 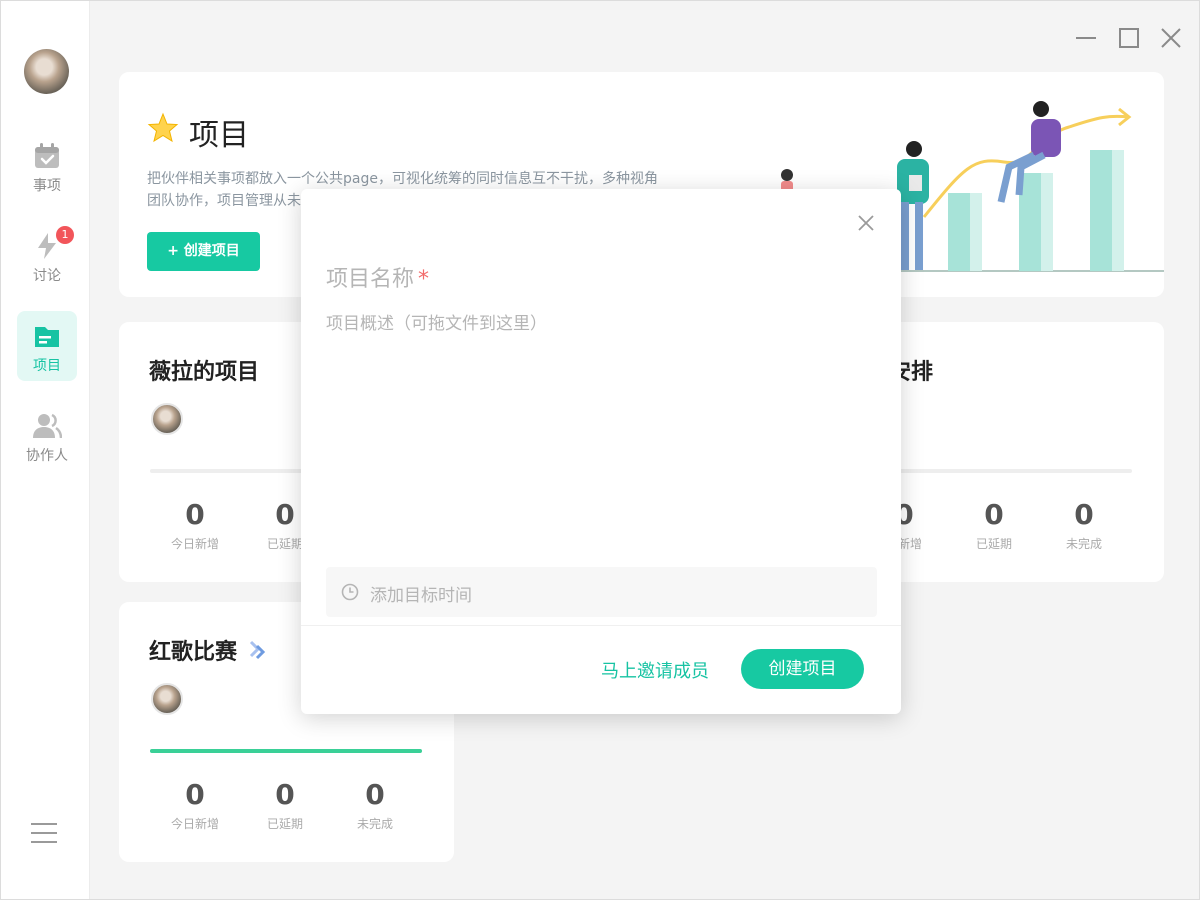 I want to click on minimize-icon, so click(x=1086, y=38).